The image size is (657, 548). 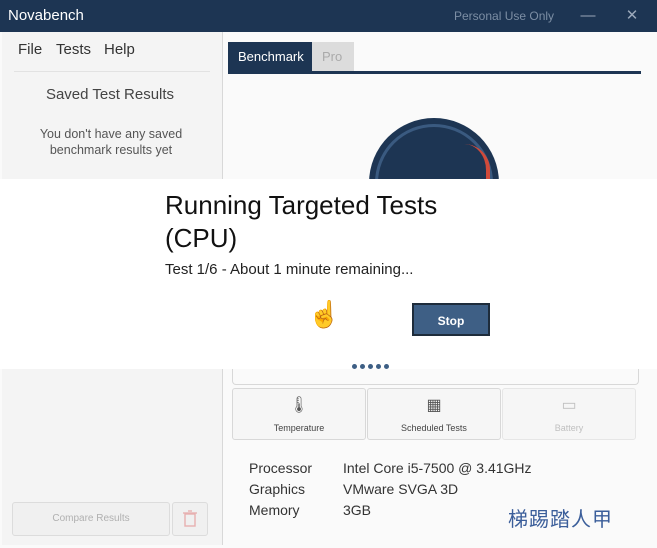 I want to click on scheduled-tests-label: Scheduled Tests, so click(x=434, y=428).